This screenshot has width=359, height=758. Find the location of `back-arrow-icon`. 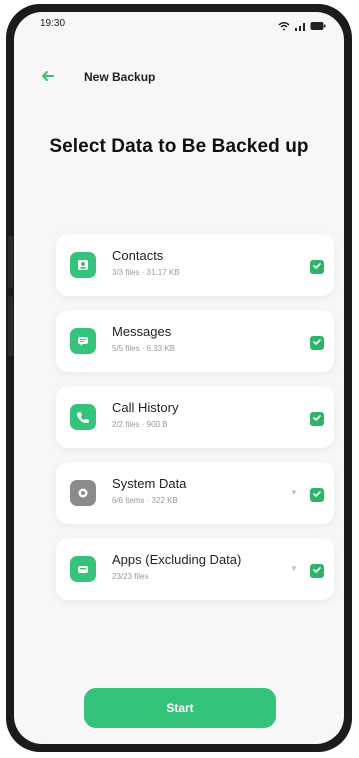

back-arrow-icon is located at coordinates (48, 78).